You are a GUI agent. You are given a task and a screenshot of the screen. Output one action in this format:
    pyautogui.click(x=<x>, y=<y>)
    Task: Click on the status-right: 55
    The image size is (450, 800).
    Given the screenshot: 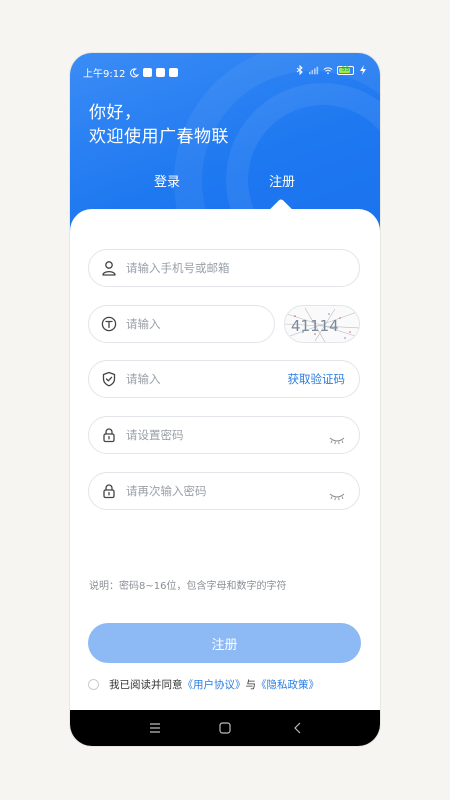 What is the action you would take?
    pyautogui.click(x=331, y=70)
    